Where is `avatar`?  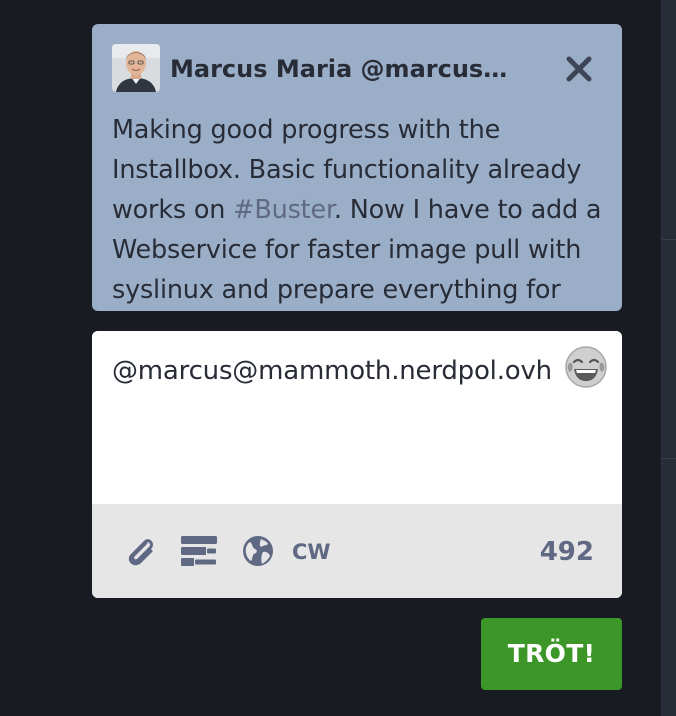
avatar is located at coordinates (136, 68).